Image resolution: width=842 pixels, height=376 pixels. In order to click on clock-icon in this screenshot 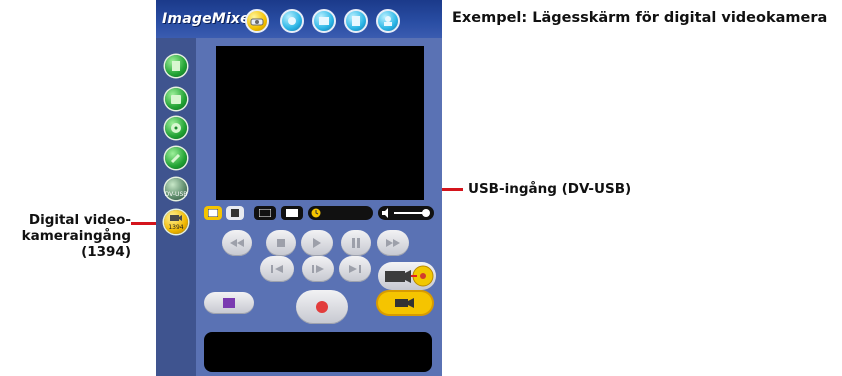, I will do `click(316, 213)`.